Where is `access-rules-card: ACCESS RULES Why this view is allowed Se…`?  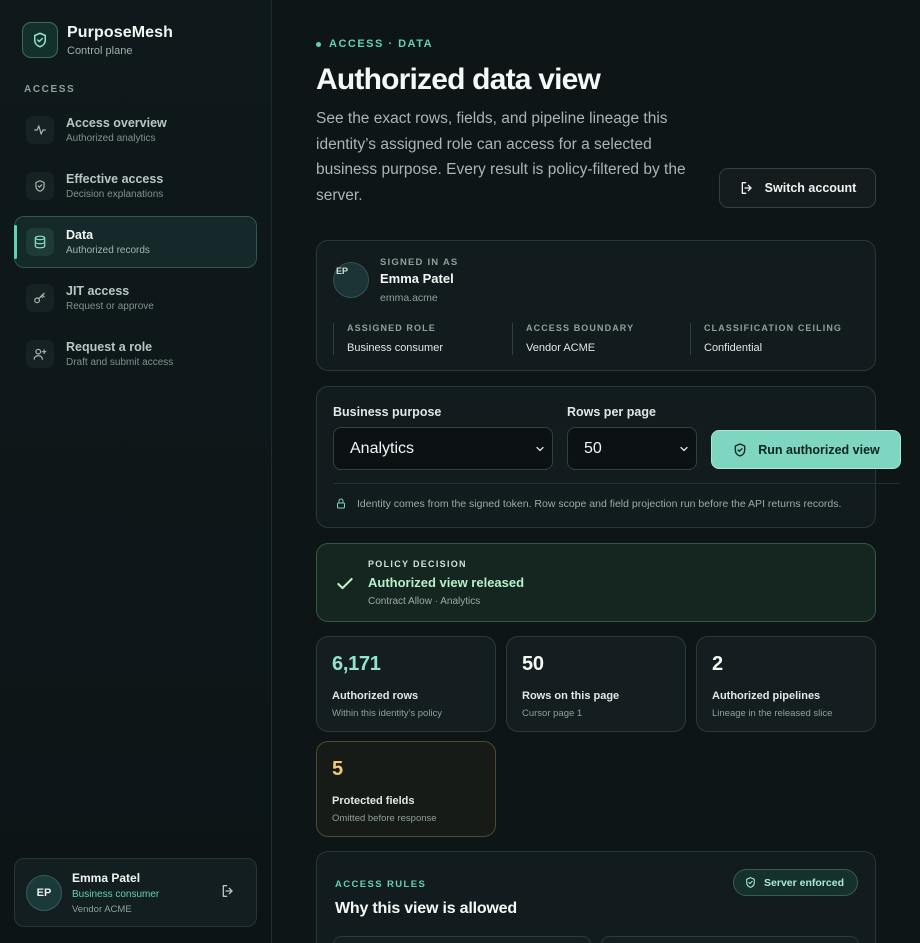
access-rules-card: ACCESS RULES Why this view is allowed Se… is located at coordinates (596, 897).